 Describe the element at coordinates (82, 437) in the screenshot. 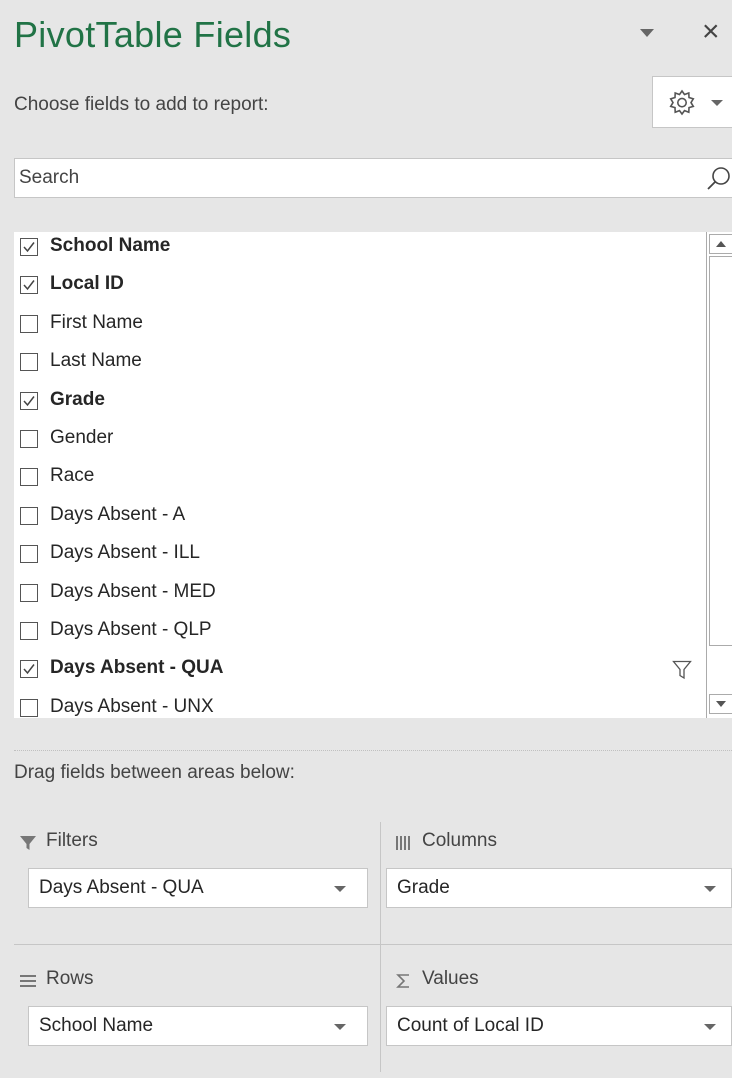

I see `field-label: Gender` at that location.